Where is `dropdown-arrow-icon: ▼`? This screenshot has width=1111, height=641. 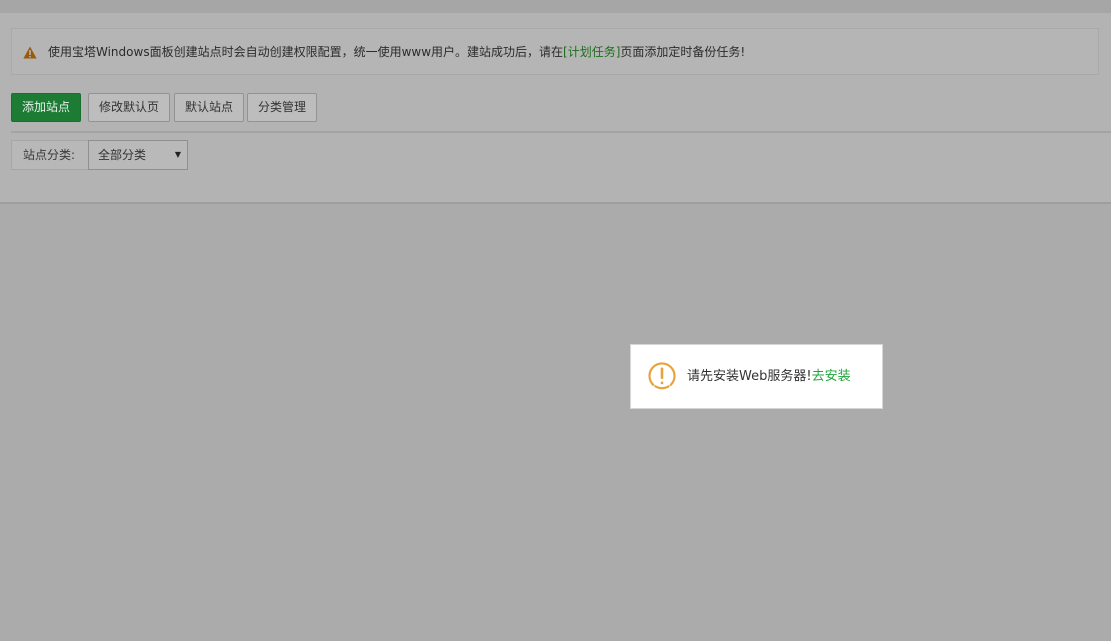
dropdown-arrow-icon: ▼ is located at coordinates (177, 154).